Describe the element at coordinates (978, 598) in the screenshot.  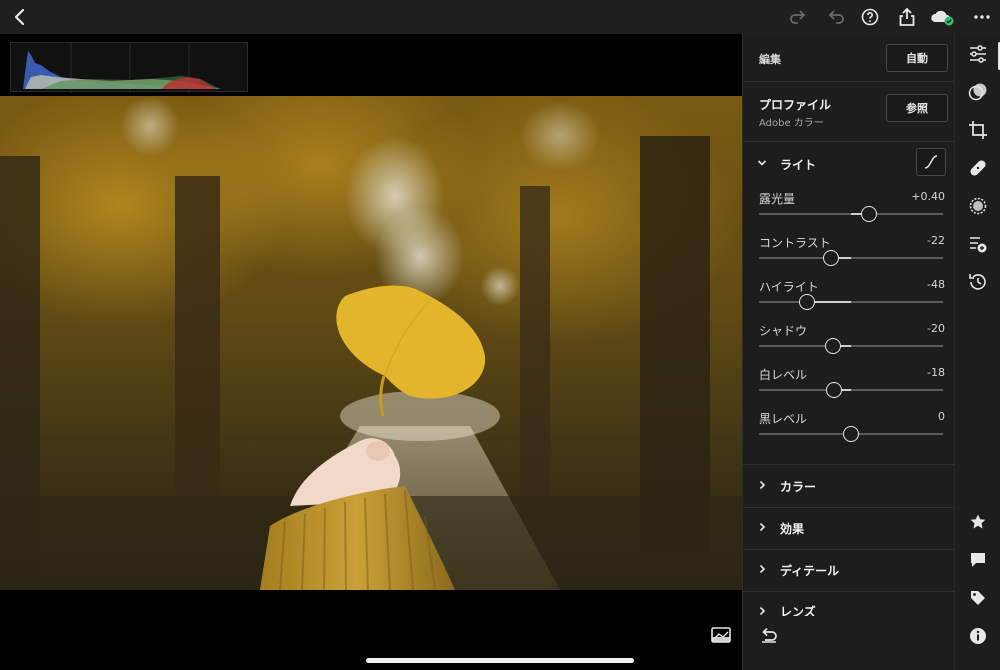
I see `tag-icon` at that location.